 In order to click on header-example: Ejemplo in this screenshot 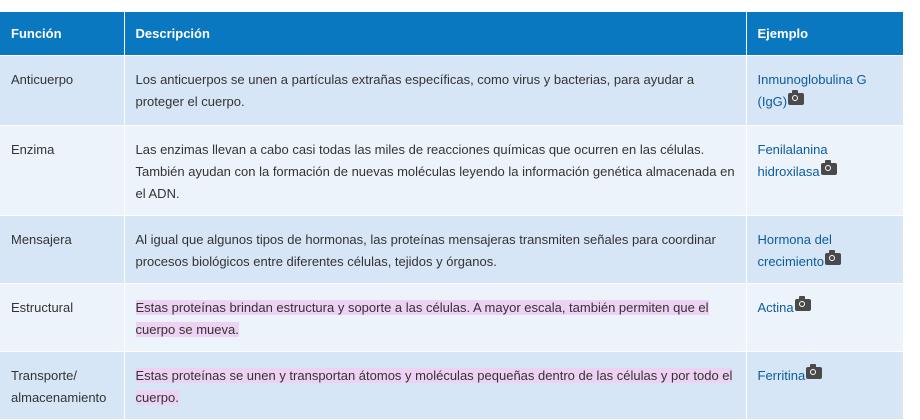, I will do `click(824, 34)`.